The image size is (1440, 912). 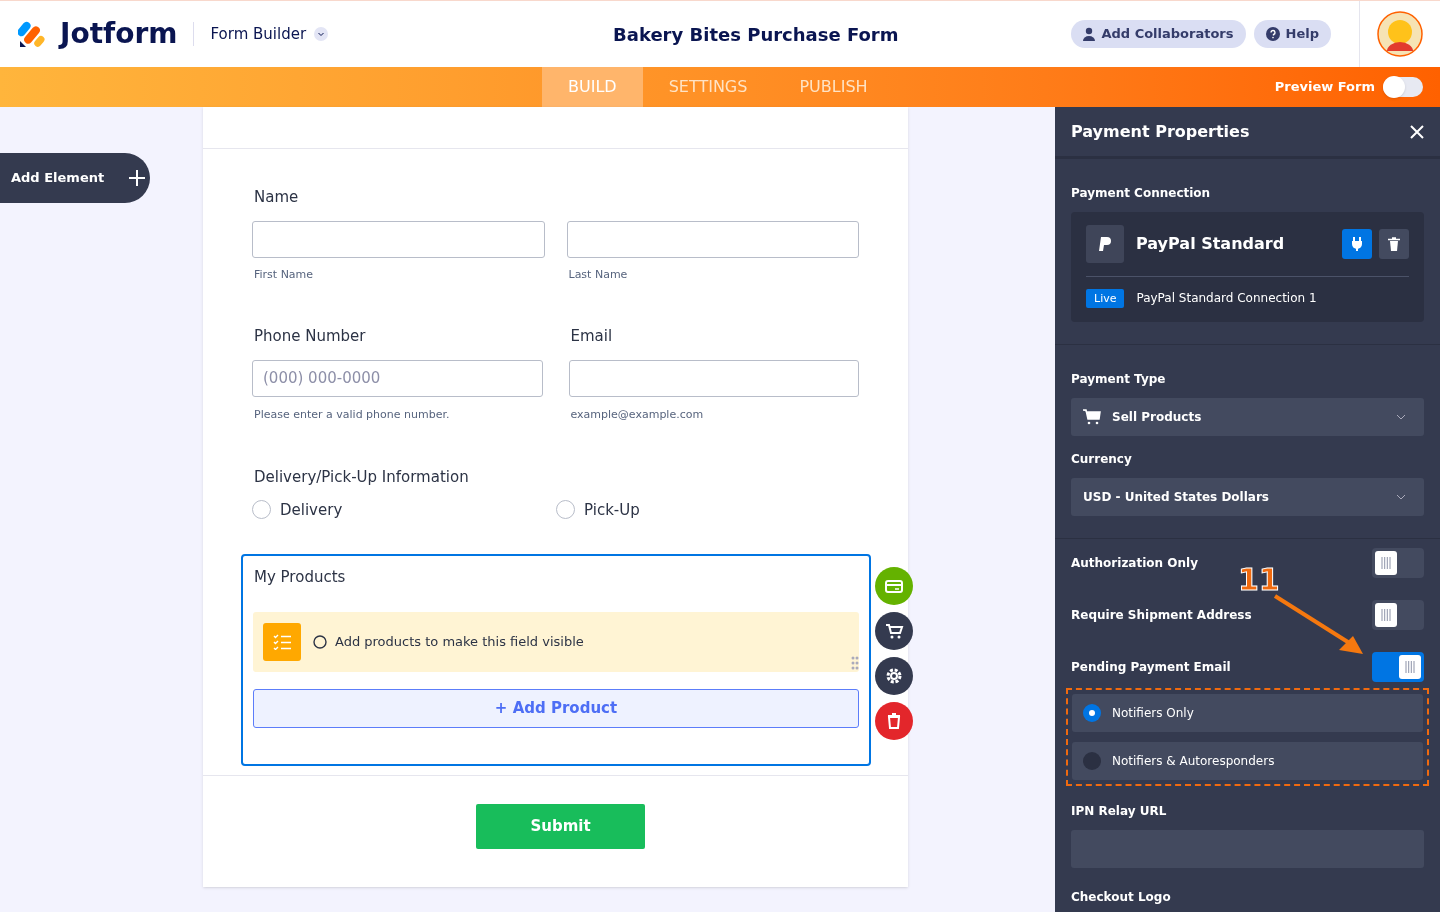 What do you see at coordinates (1119, 379) in the screenshot?
I see `setting-label: Payment Type` at bounding box center [1119, 379].